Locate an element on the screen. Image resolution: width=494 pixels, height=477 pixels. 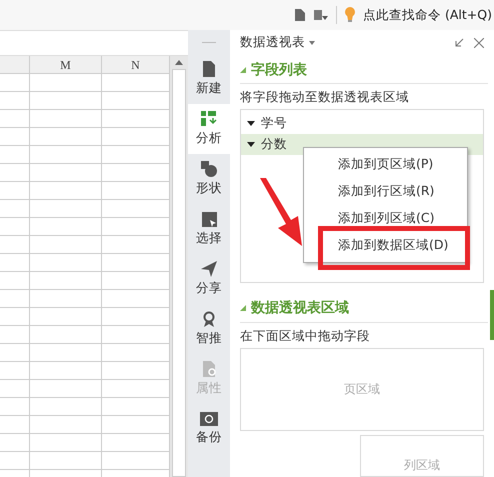
arrow-annotation is located at coordinates (282, 213).